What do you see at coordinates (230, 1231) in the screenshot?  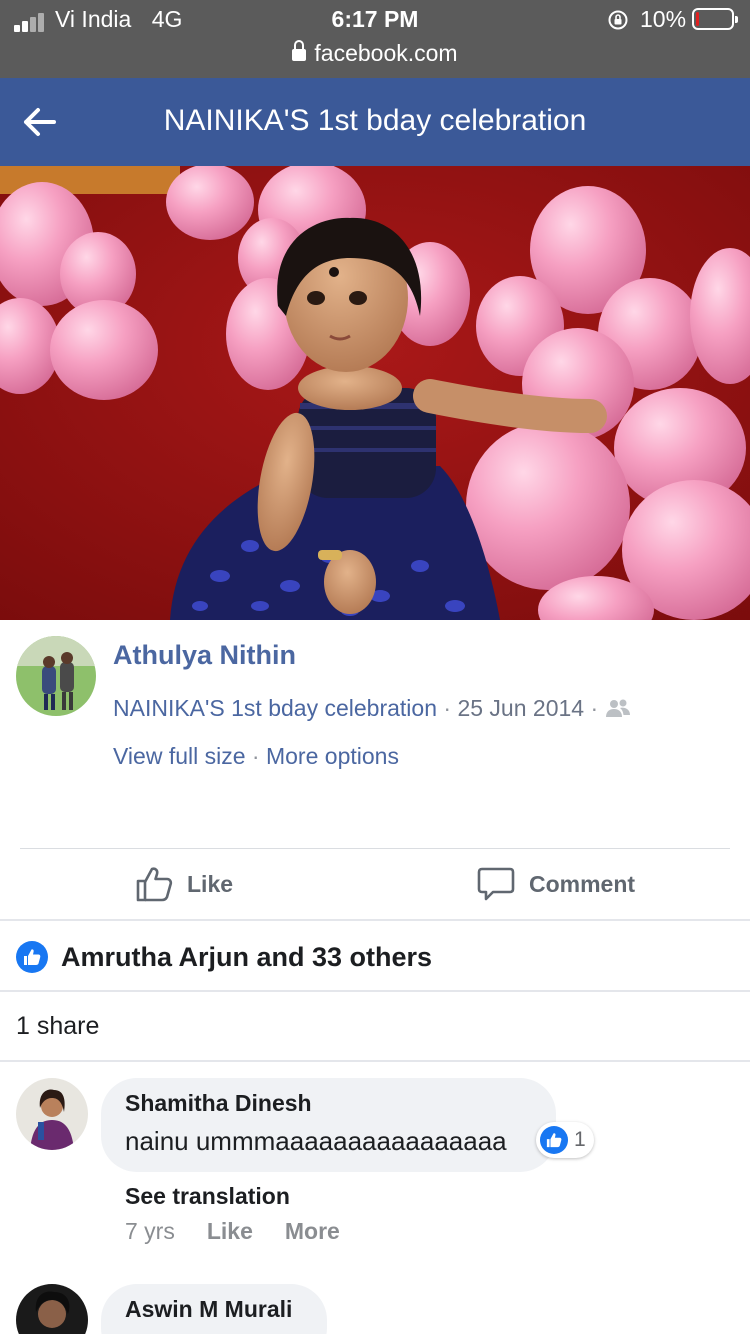 I see `comment-like-button: Like` at bounding box center [230, 1231].